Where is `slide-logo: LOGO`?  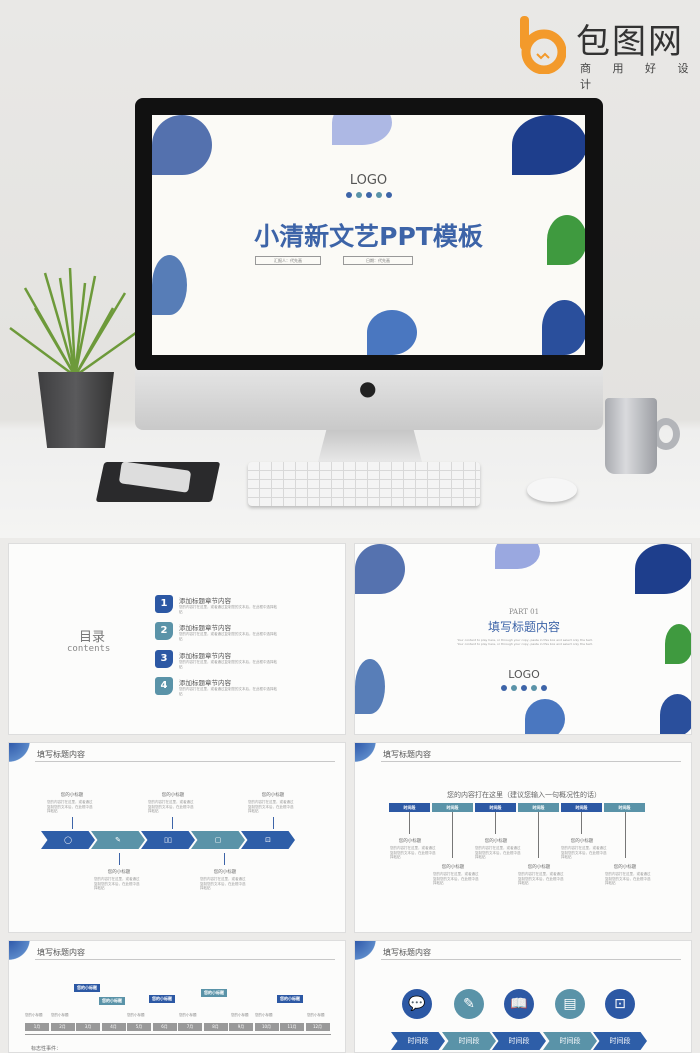
slide-logo: LOGO is located at coordinates (368, 180).